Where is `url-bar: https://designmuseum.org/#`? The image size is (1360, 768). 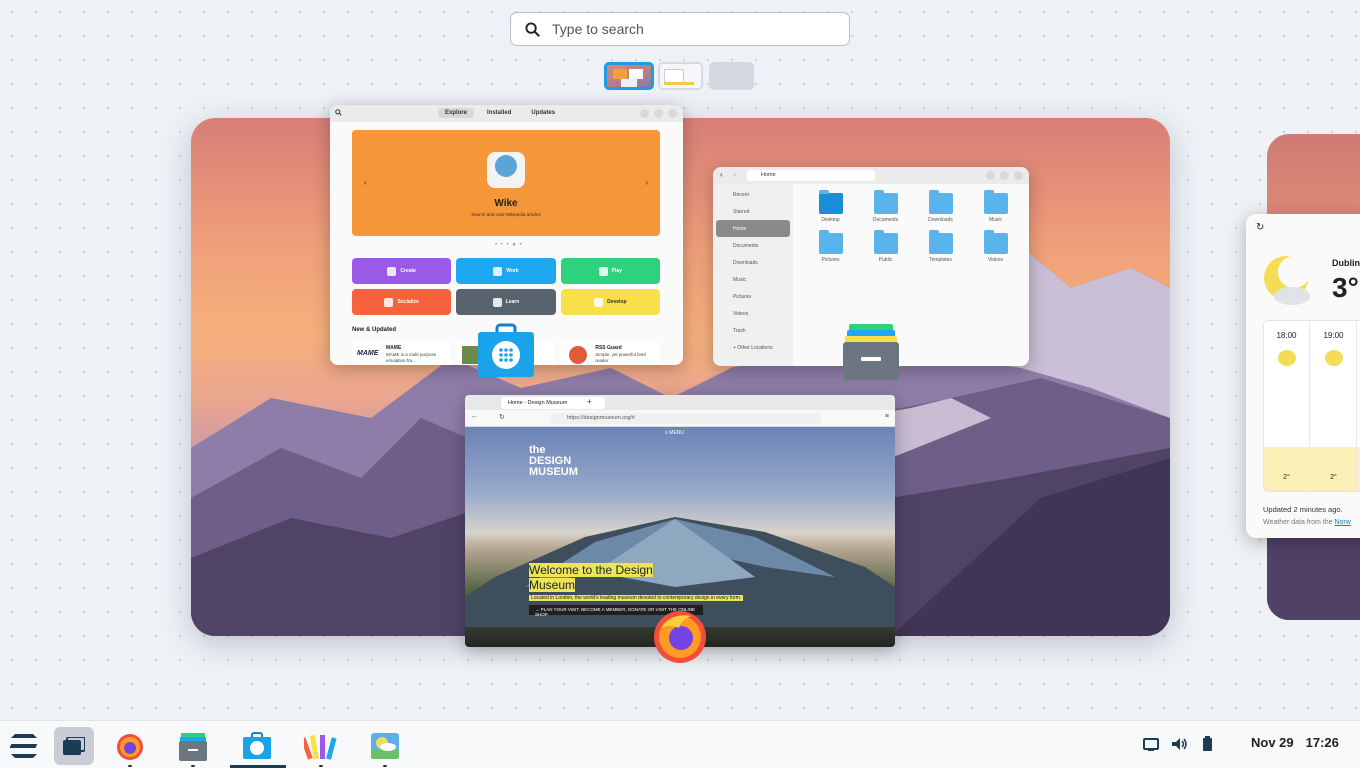
url-bar: https://designmuseum.org/# is located at coordinates (686, 418).